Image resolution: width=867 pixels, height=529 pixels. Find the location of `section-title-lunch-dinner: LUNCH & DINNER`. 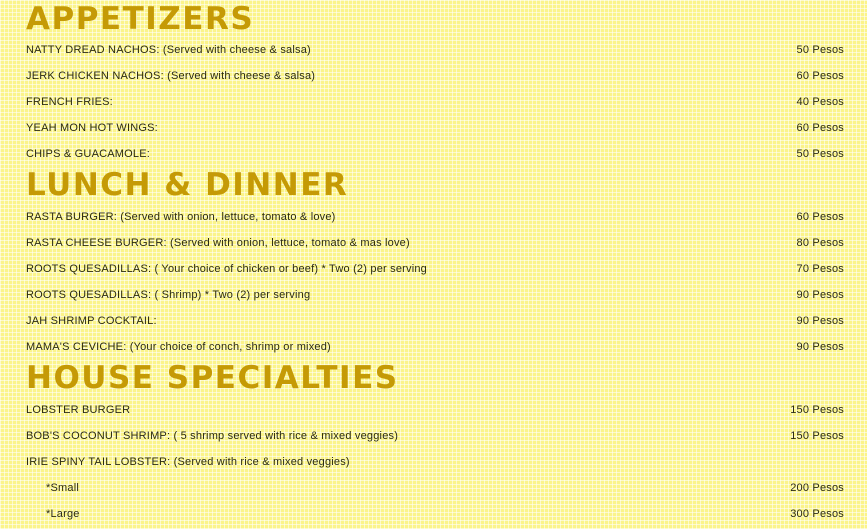

section-title-lunch-dinner: LUNCH & DINNER is located at coordinates (187, 185).